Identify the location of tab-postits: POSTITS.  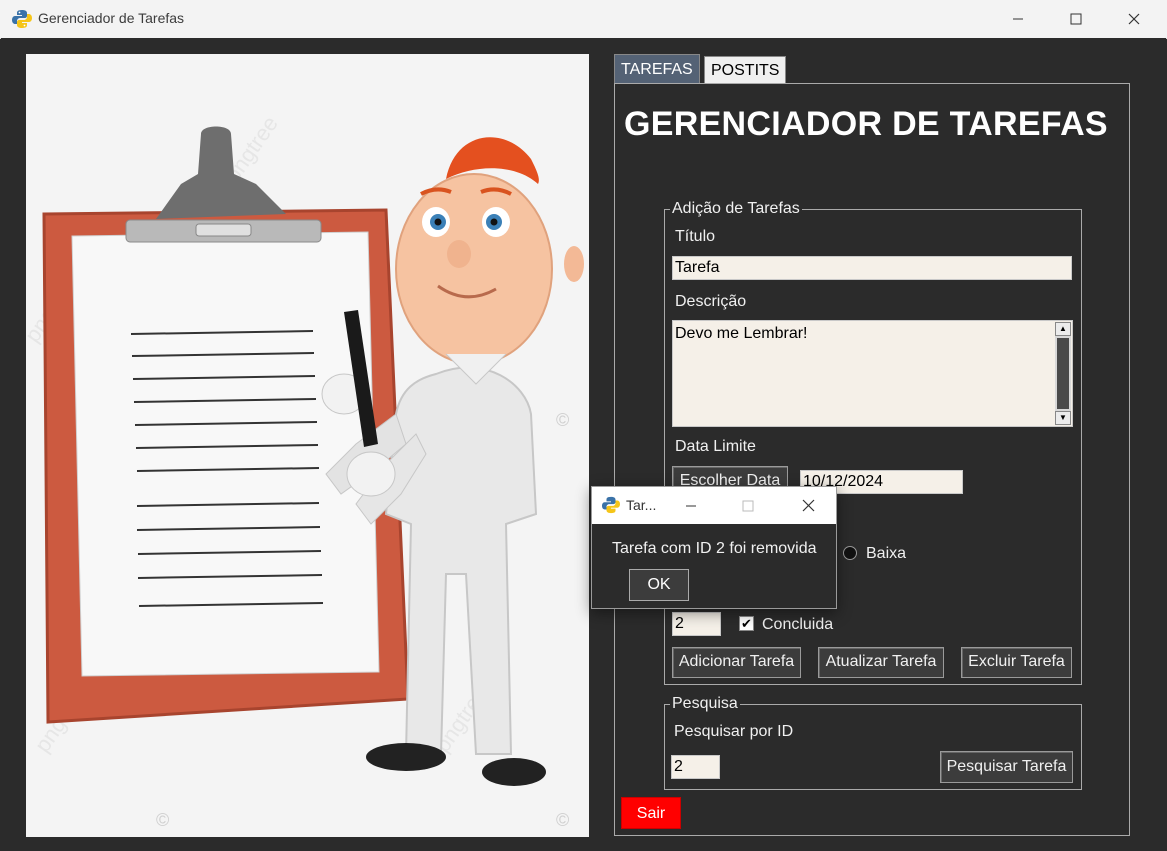
(745, 69).